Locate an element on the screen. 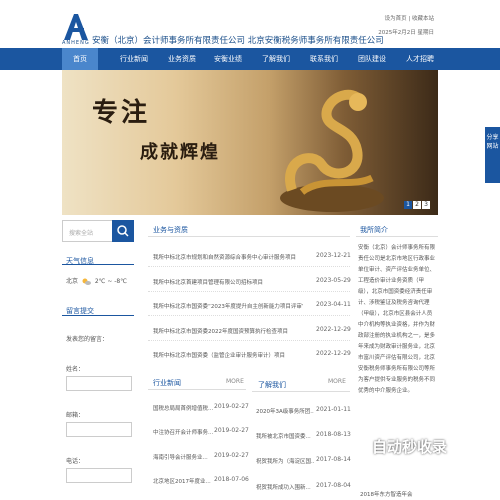 The image size is (500, 500). weather-temp: 2℃ ~ -8℃ is located at coordinates (110, 281).